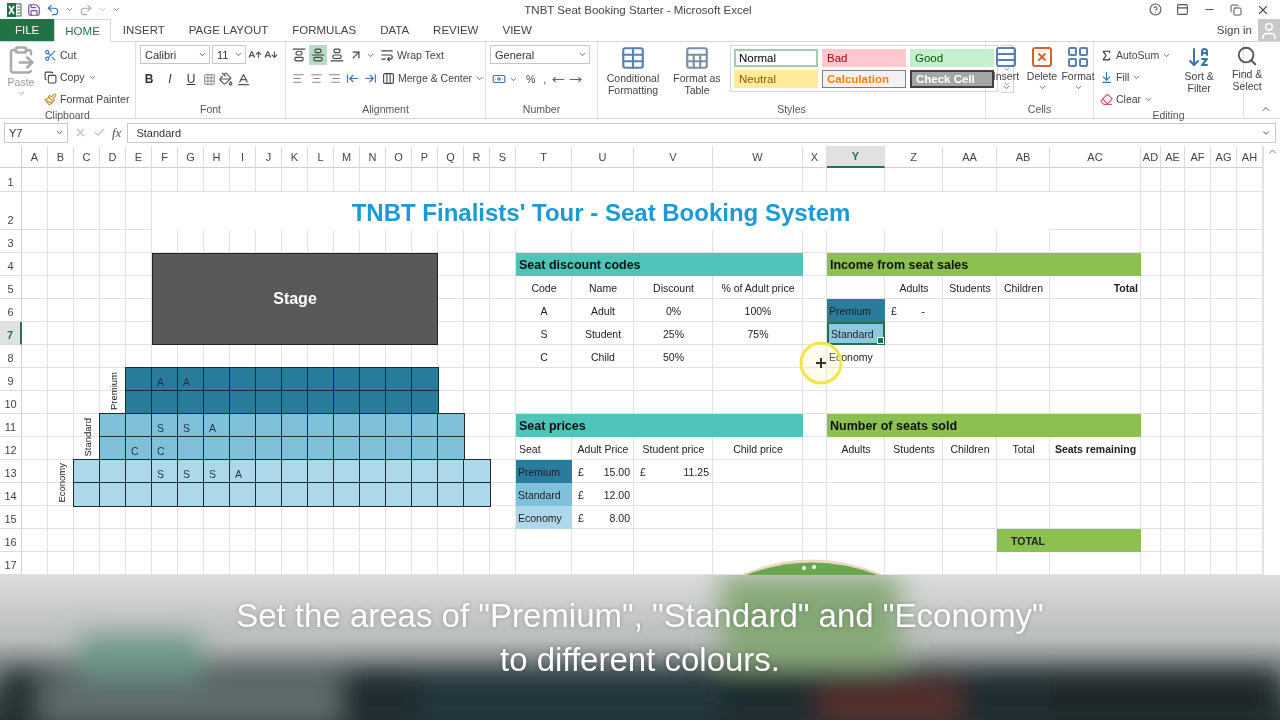  What do you see at coordinates (914, 157) in the screenshot?
I see `column-header: Z` at bounding box center [914, 157].